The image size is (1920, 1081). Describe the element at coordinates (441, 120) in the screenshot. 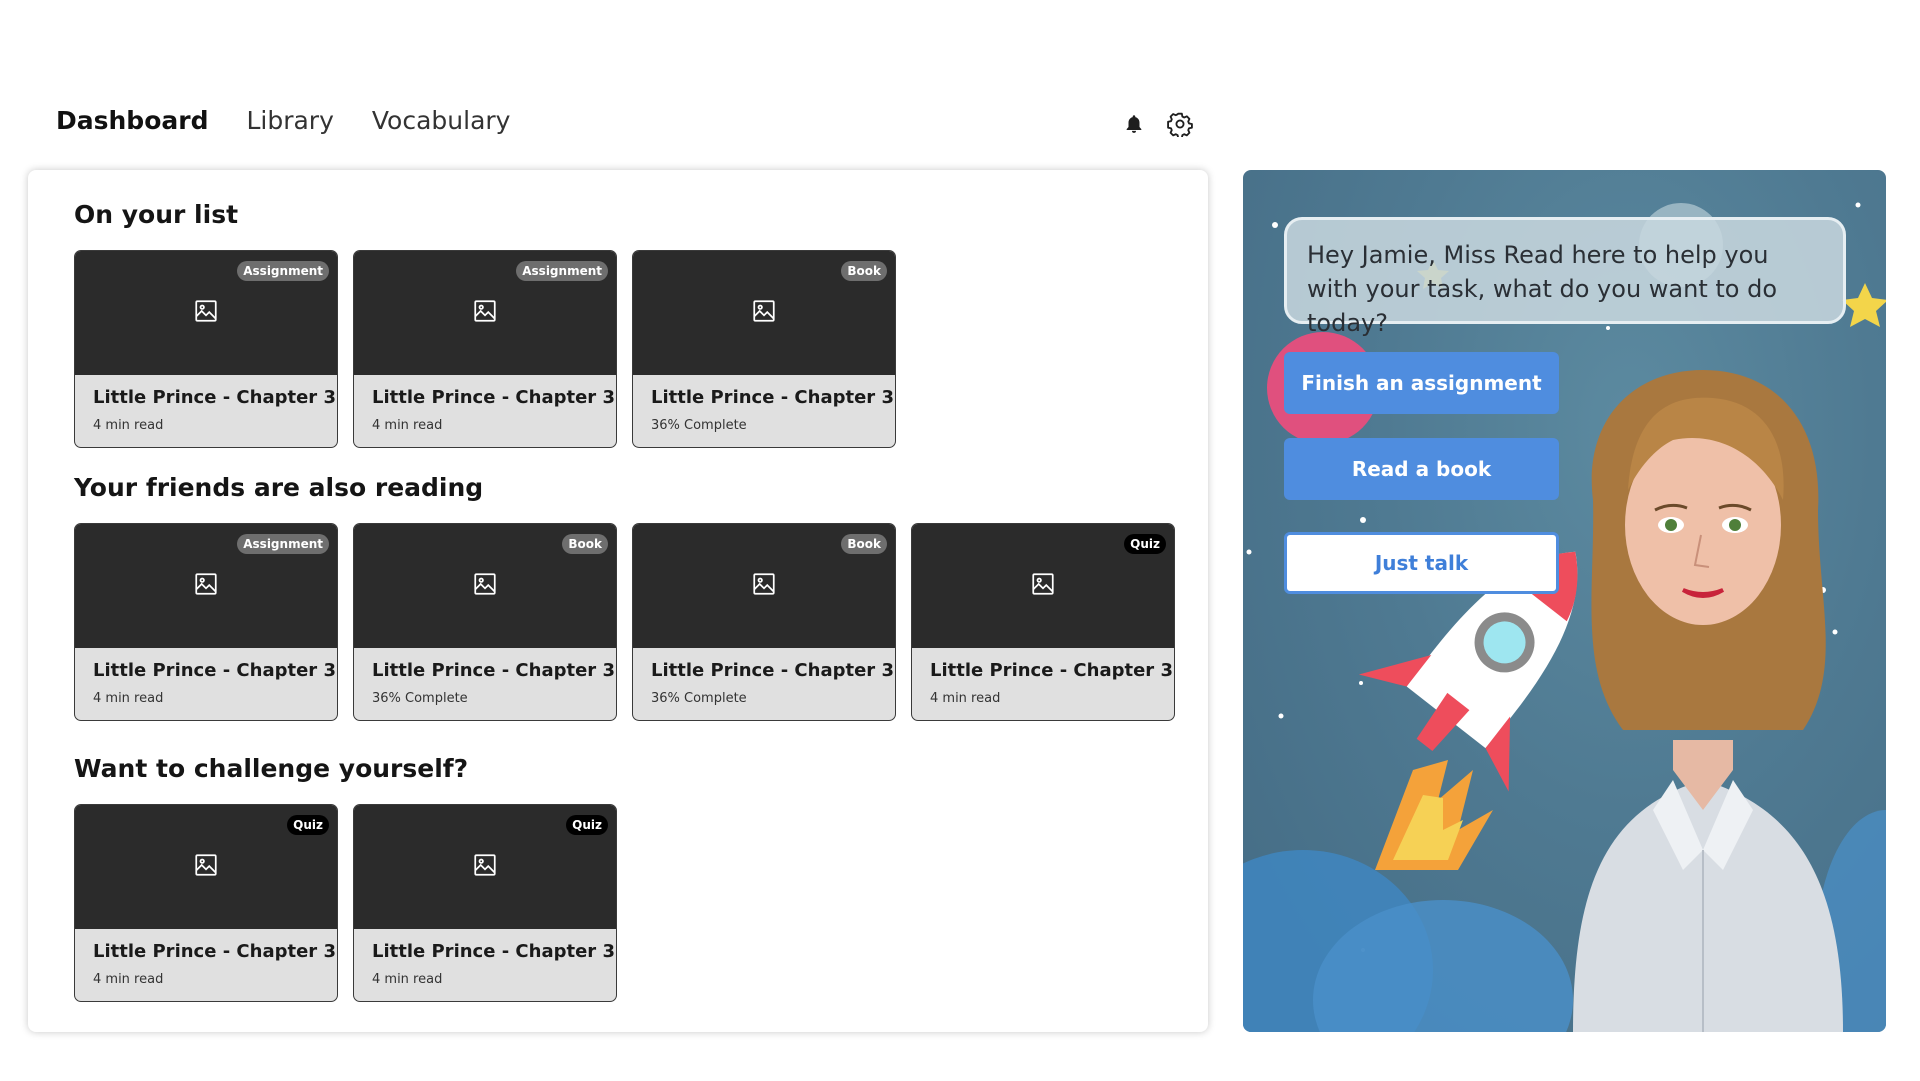

I see `nav-vocabulary: Vocabulary` at that location.